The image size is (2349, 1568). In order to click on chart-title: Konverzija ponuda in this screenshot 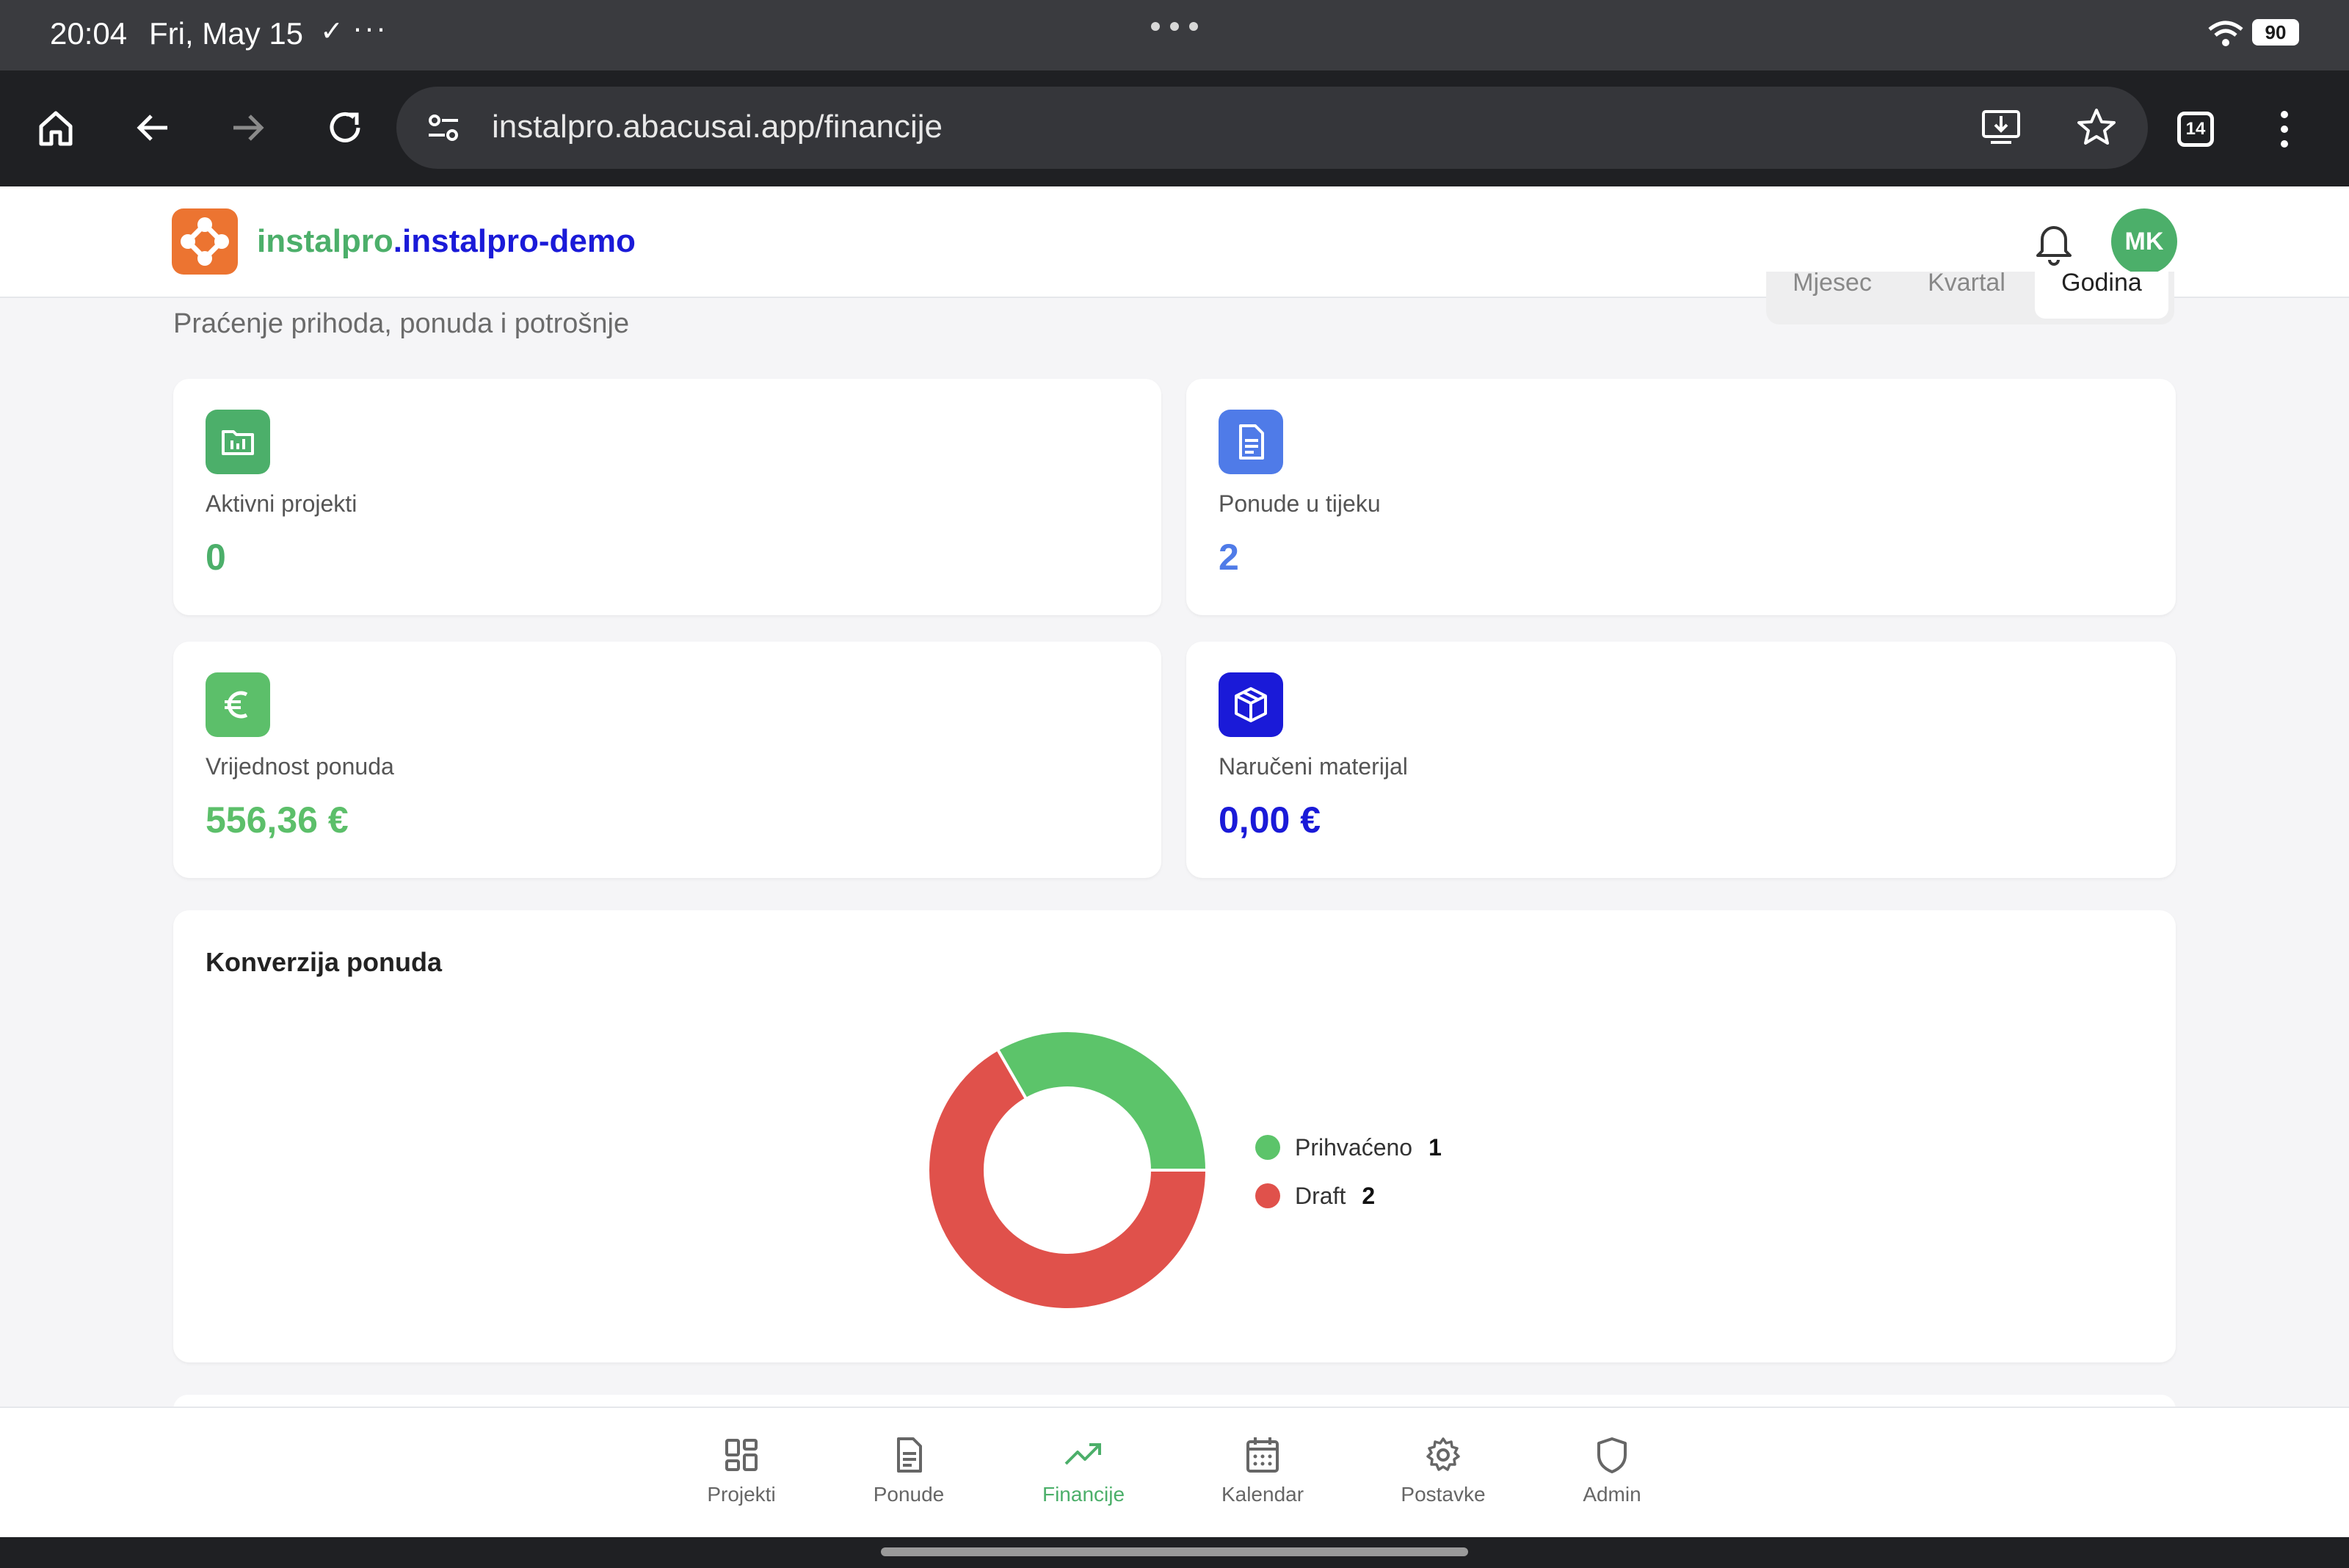, I will do `click(324, 962)`.